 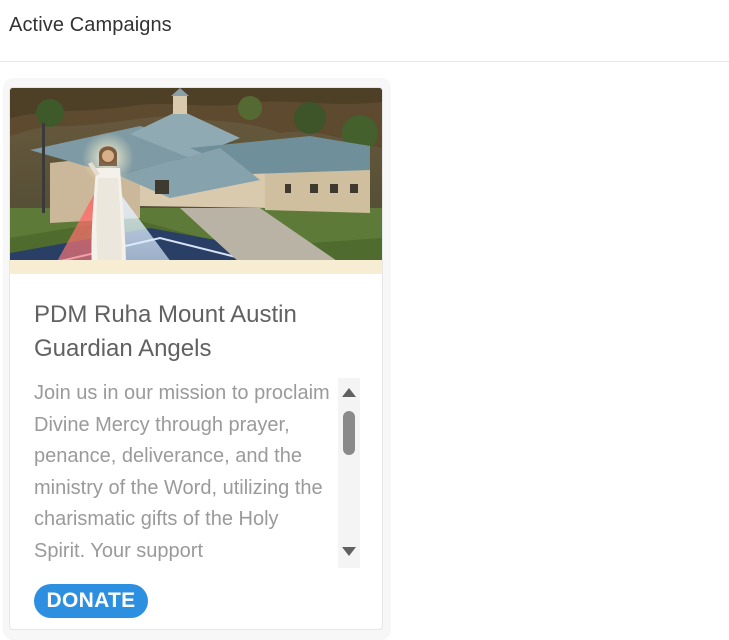 What do you see at coordinates (349, 473) in the screenshot?
I see `description-scrollbar` at bounding box center [349, 473].